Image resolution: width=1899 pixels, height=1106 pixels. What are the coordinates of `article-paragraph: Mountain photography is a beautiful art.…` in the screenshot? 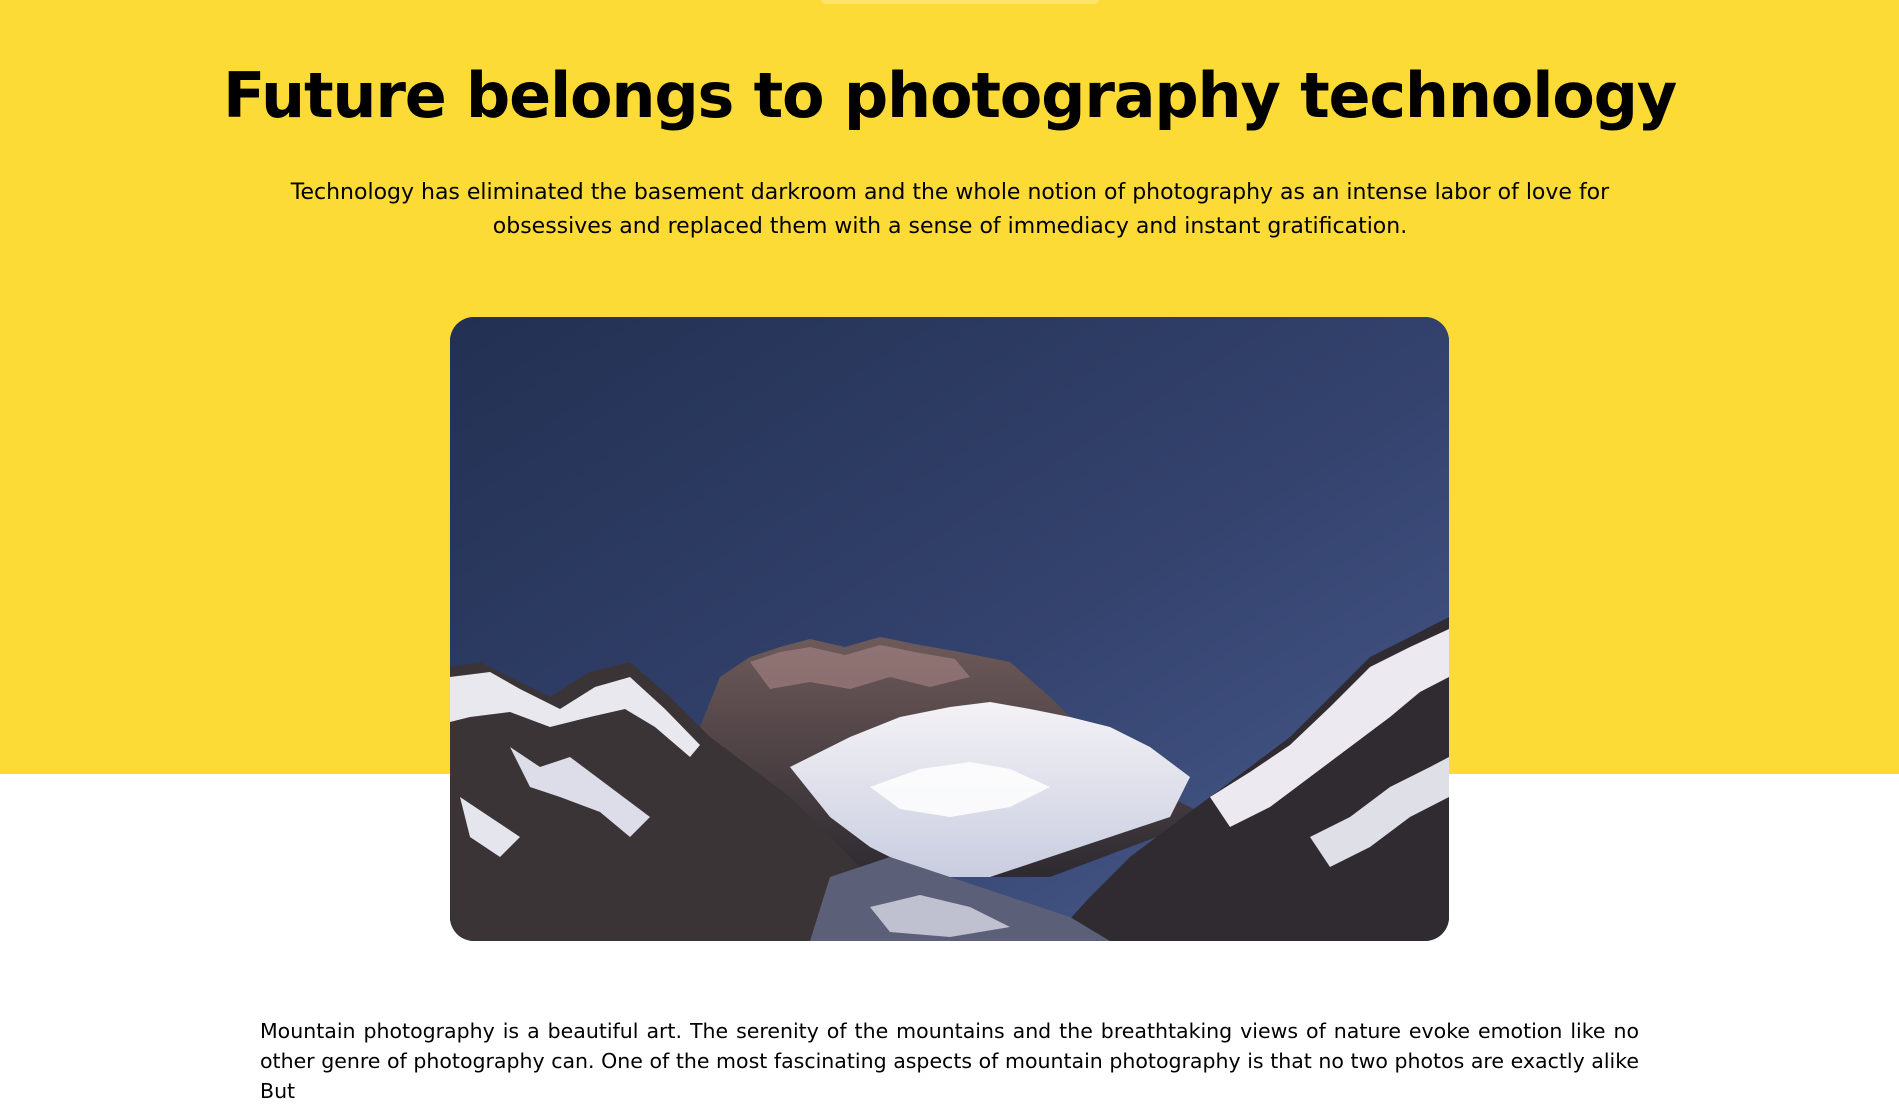 It's located at (949, 1061).